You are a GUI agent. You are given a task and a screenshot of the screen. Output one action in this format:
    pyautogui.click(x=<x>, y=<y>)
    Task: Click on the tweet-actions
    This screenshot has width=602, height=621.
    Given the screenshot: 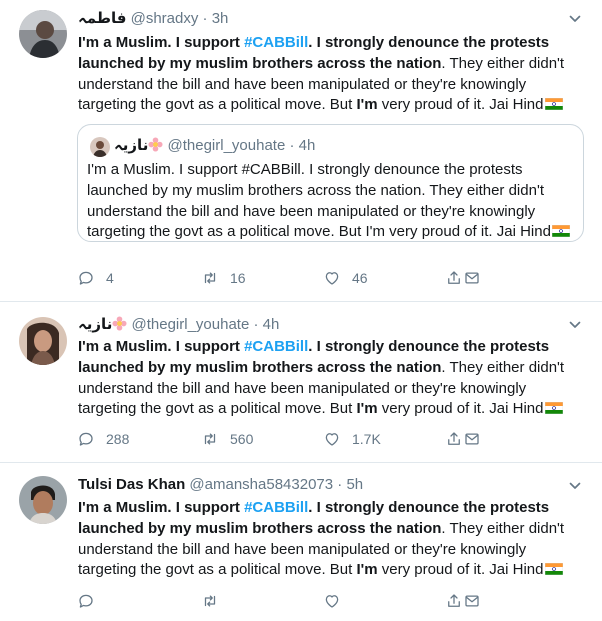 What is the action you would take?
    pyautogui.click(x=287, y=601)
    